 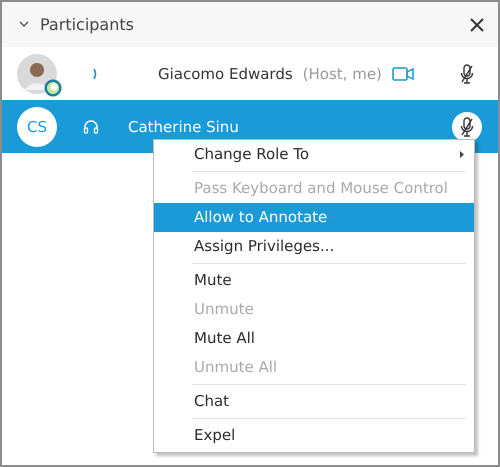 What do you see at coordinates (183, 127) in the screenshot?
I see `participant-name: Catherine Sinu` at bounding box center [183, 127].